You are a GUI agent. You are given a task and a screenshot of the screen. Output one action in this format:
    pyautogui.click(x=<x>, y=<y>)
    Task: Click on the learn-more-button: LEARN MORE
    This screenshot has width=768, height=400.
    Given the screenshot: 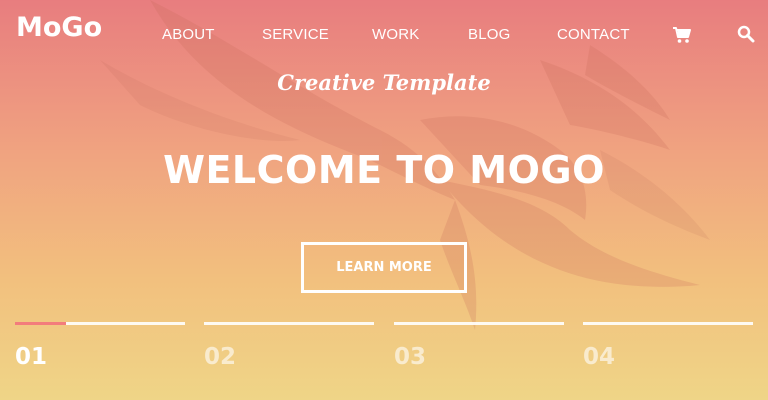 What is the action you would take?
    pyautogui.click(x=384, y=267)
    